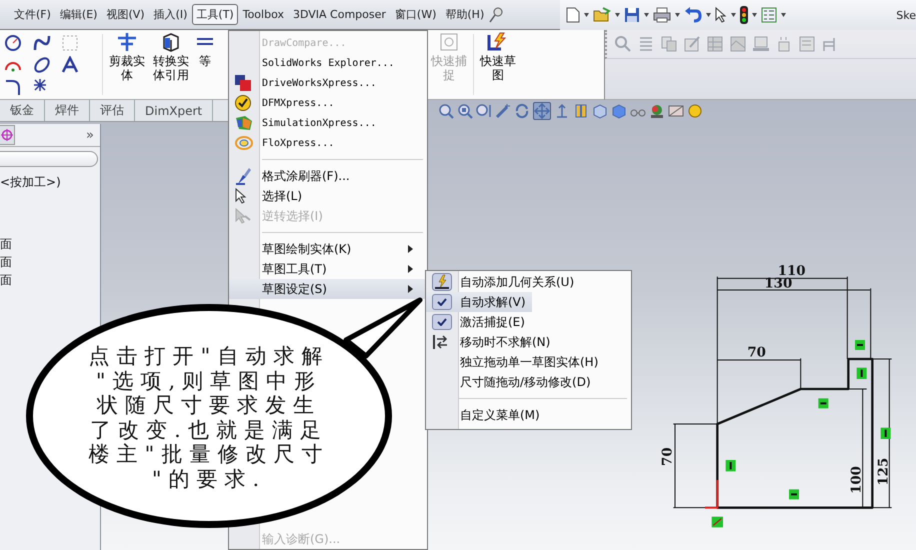  What do you see at coordinates (856, 480) in the screenshot?
I see `dimension-label: 100` at bounding box center [856, 480].